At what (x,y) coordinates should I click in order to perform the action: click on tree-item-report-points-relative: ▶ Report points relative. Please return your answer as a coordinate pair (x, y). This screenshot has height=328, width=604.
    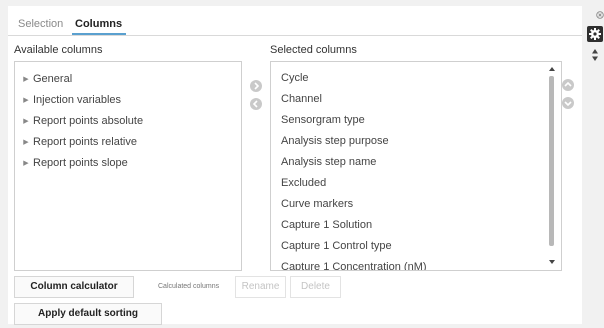
    Looking at the image, I should click on (78, 142).